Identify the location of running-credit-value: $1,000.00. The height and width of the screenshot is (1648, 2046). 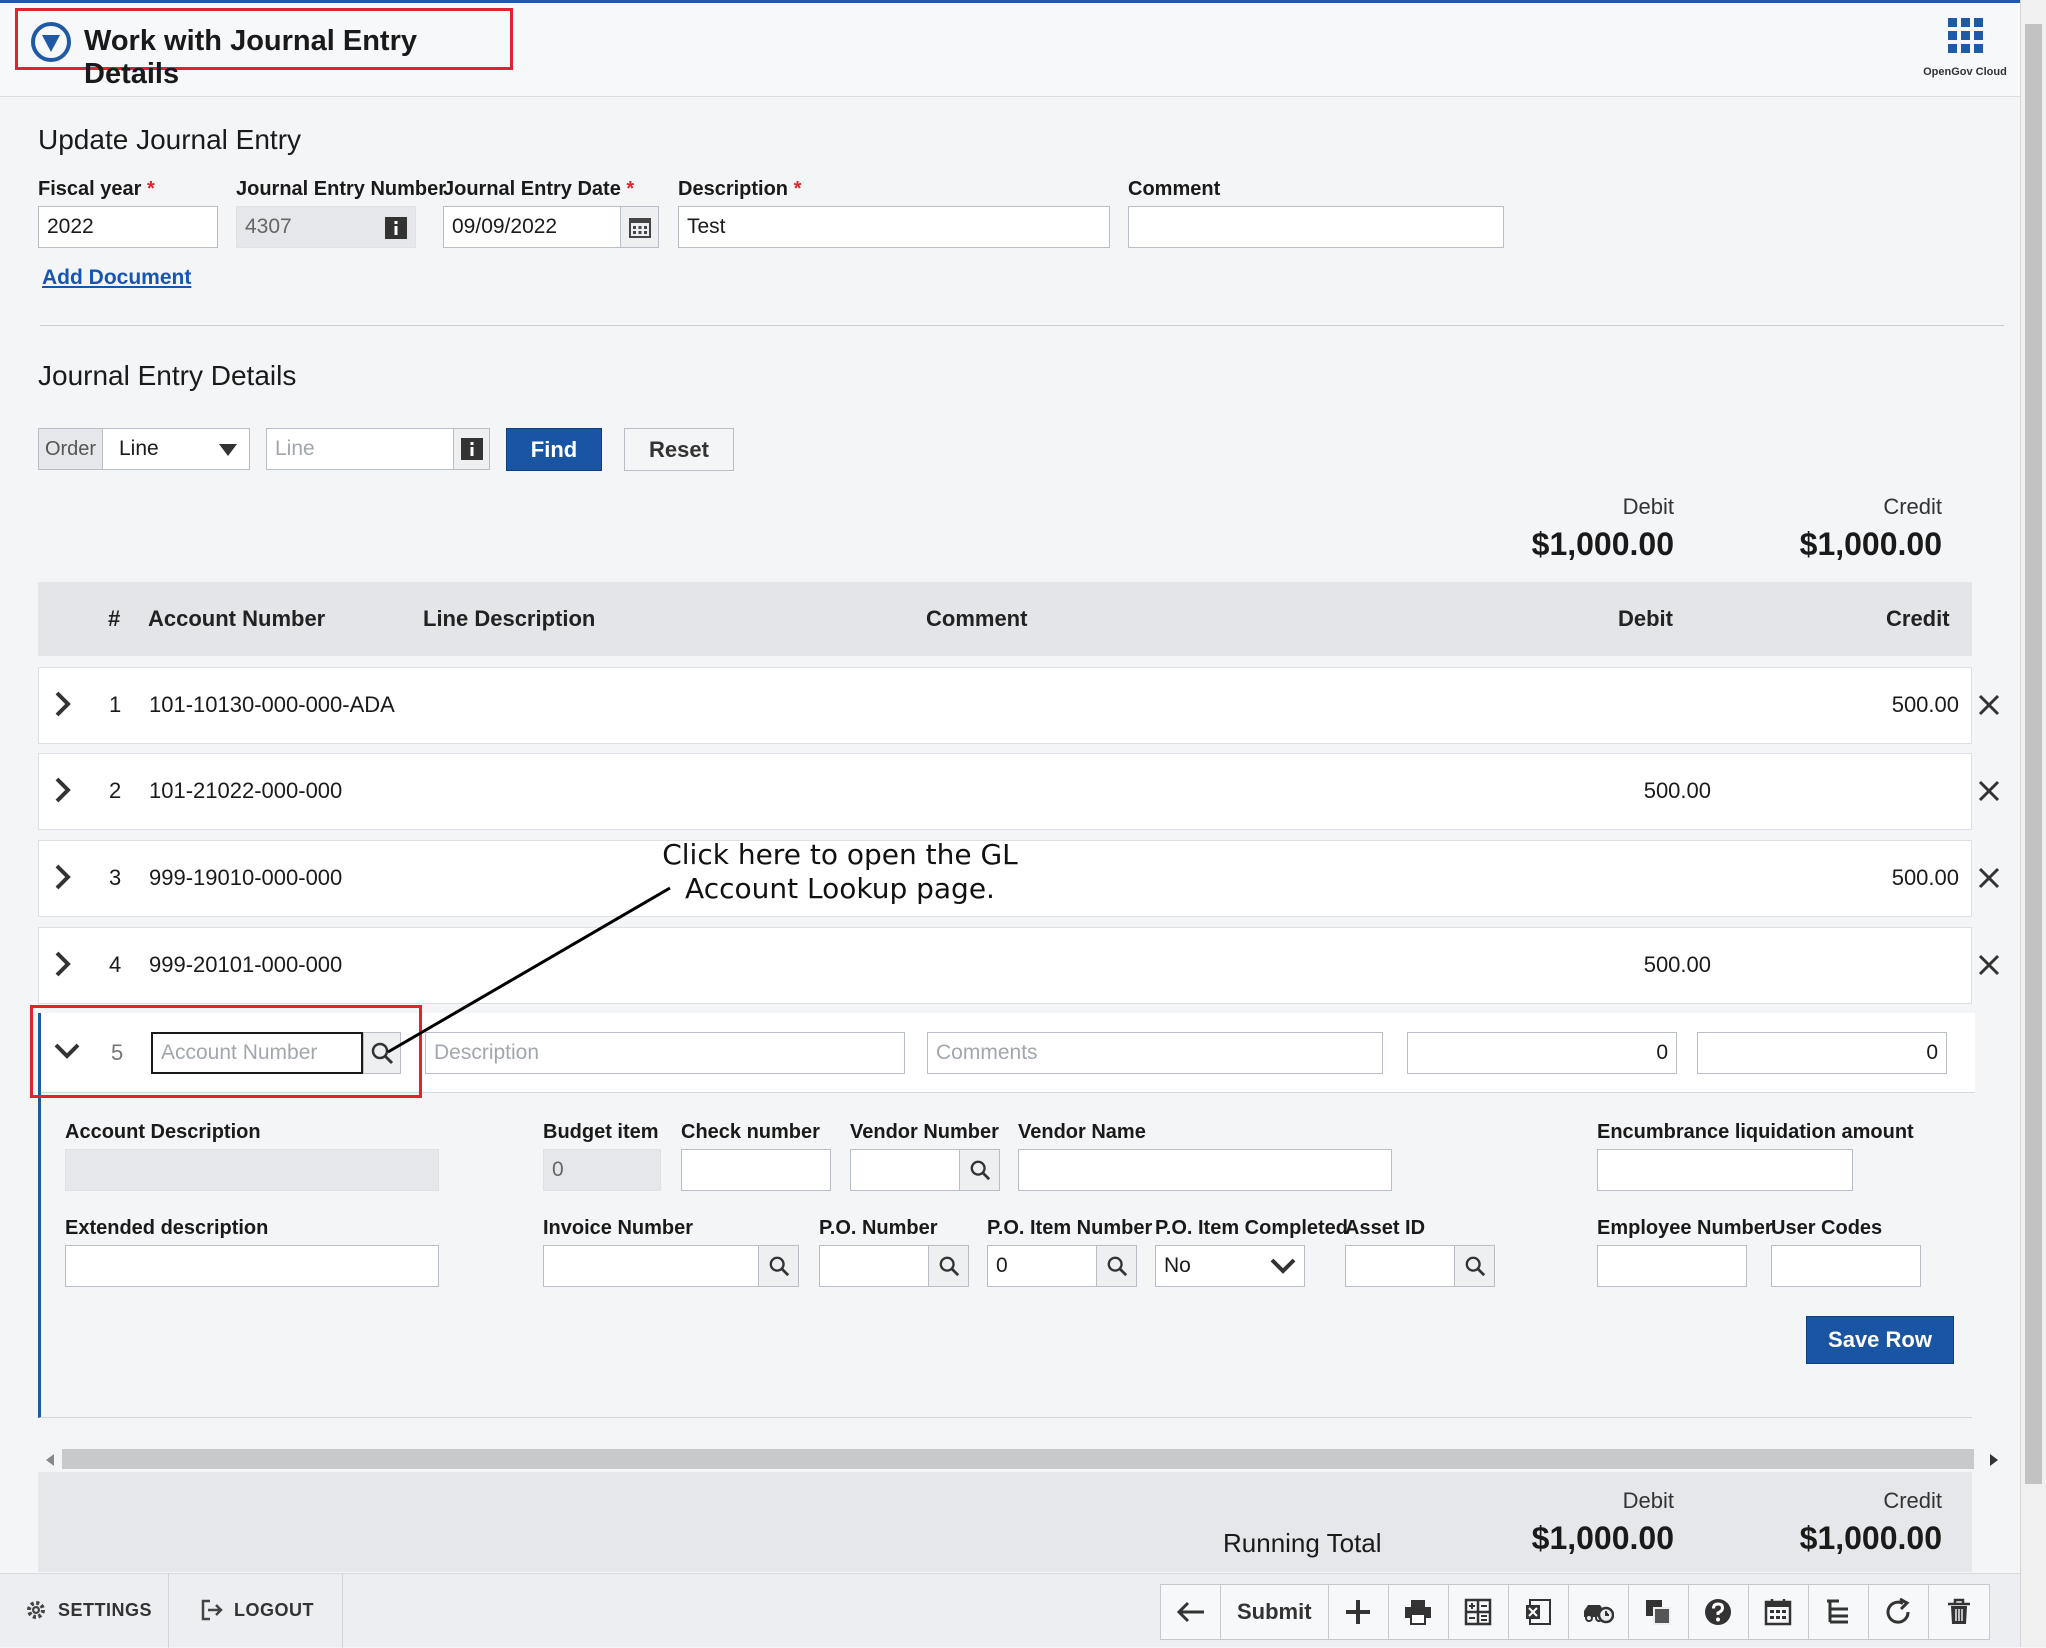
(1870, 1538).